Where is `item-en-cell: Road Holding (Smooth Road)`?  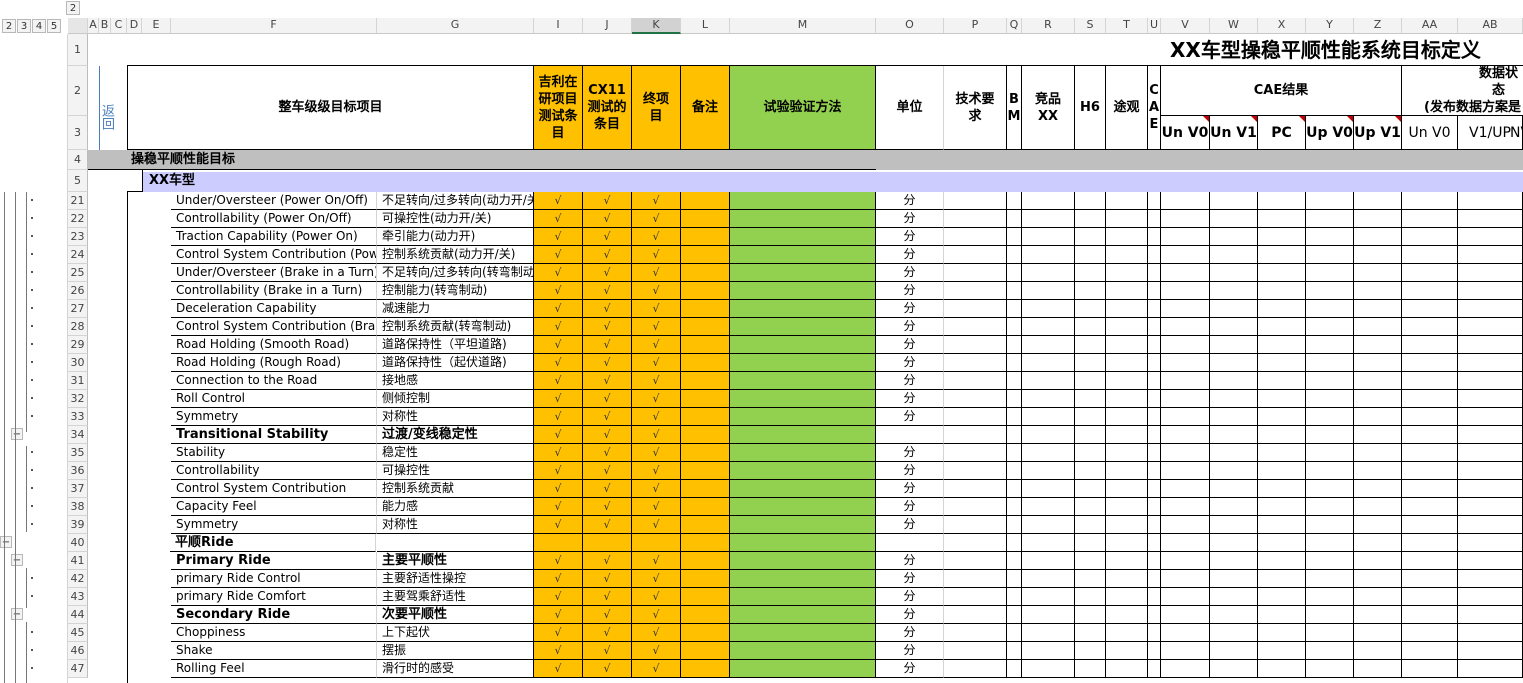
item-en-cell: Road Holding (Smooth Road) is located at coordinates (274, 345).